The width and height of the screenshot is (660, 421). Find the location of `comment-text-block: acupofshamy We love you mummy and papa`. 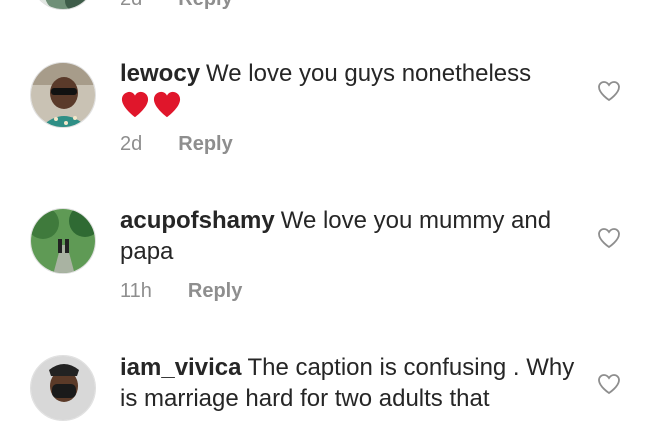

comment-text-block: acupofshamy We love you mummy and papa is located at coordinates (350, 236).